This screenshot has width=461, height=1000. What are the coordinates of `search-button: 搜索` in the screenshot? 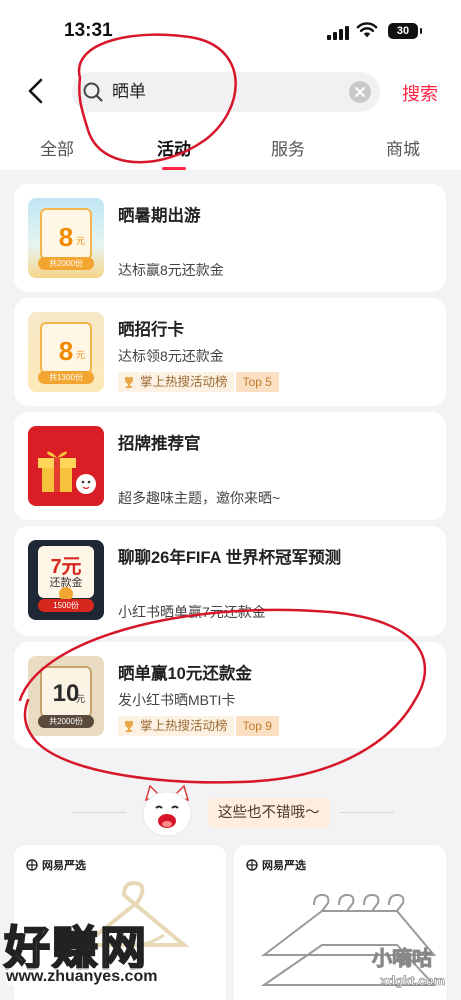 It's located at (420, 93).